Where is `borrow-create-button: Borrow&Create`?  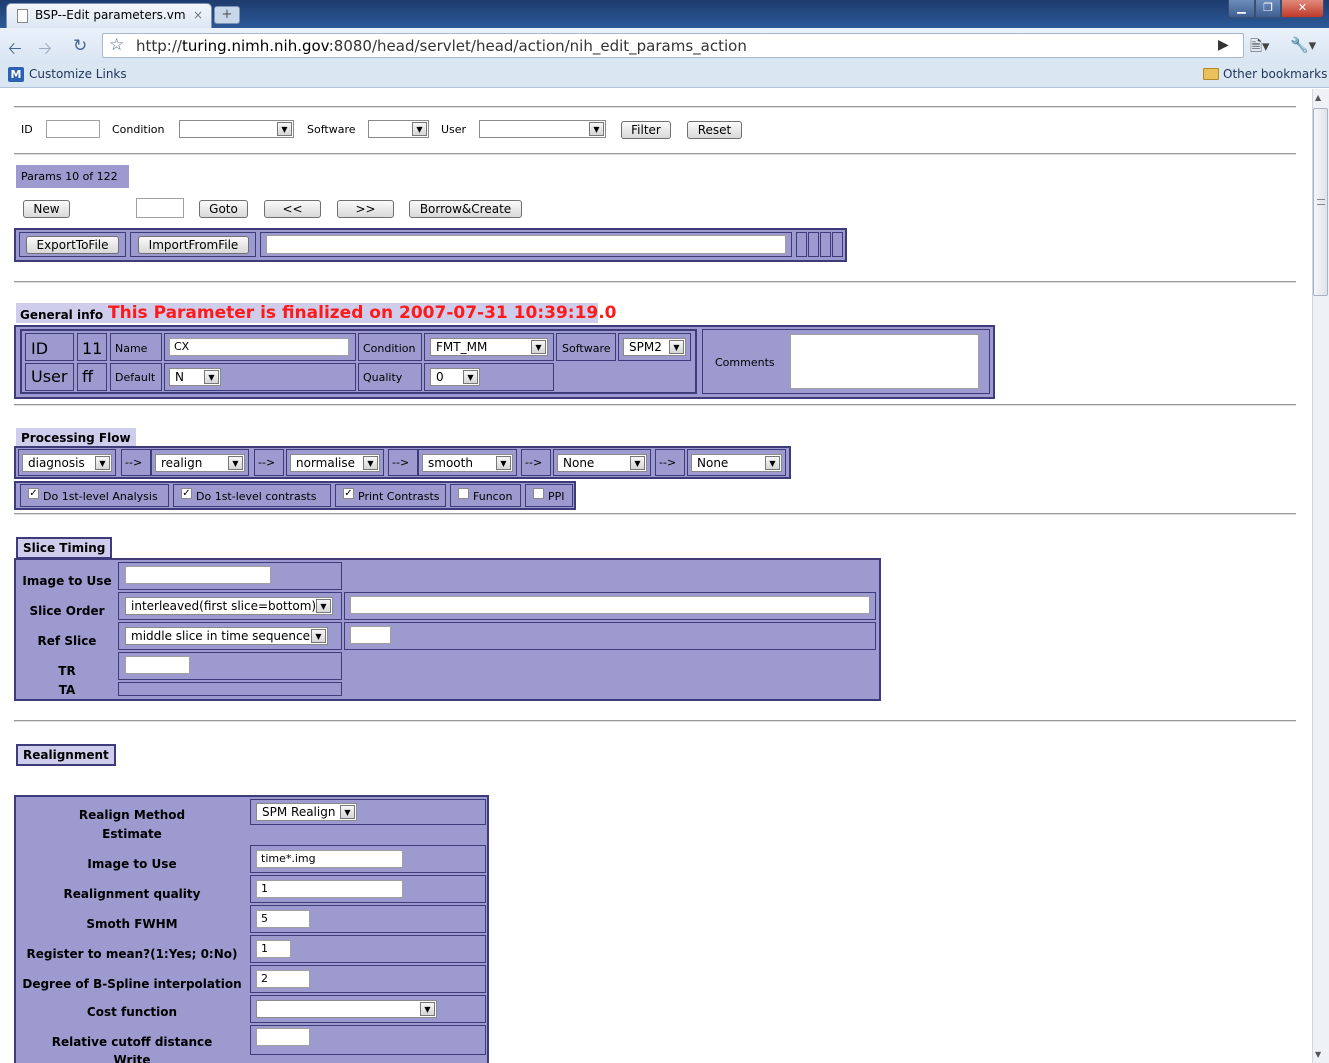
borrow-create-button: Borrow&Create is located at coordinates (465, 209).